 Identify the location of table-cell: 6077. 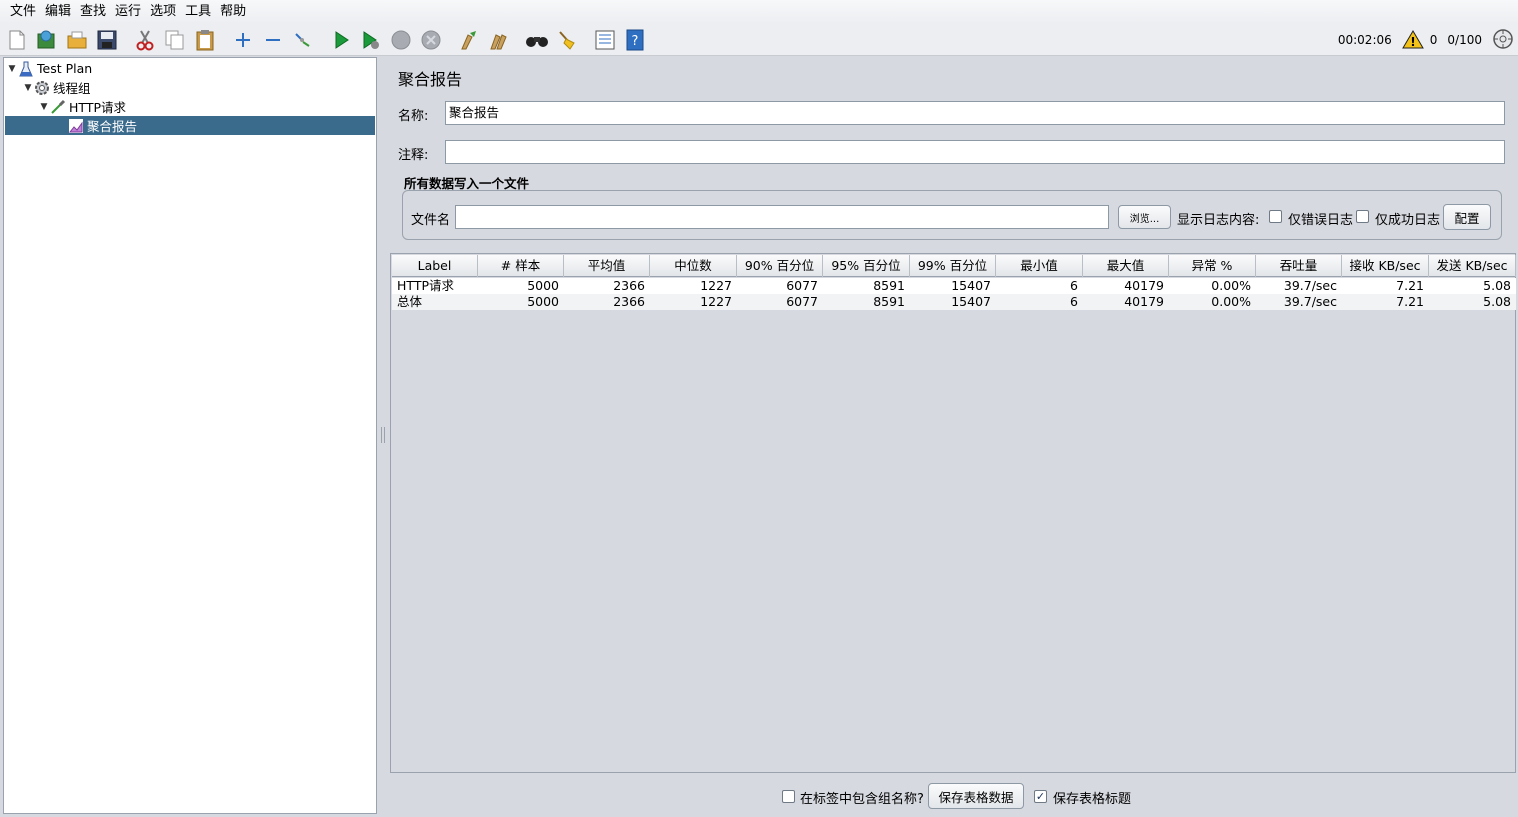
(802, 301).